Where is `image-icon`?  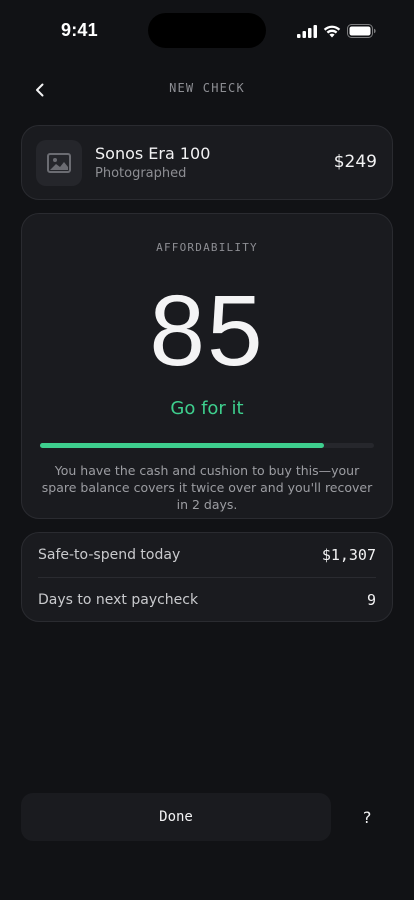
image-icon is located at coordinates (59, 163).